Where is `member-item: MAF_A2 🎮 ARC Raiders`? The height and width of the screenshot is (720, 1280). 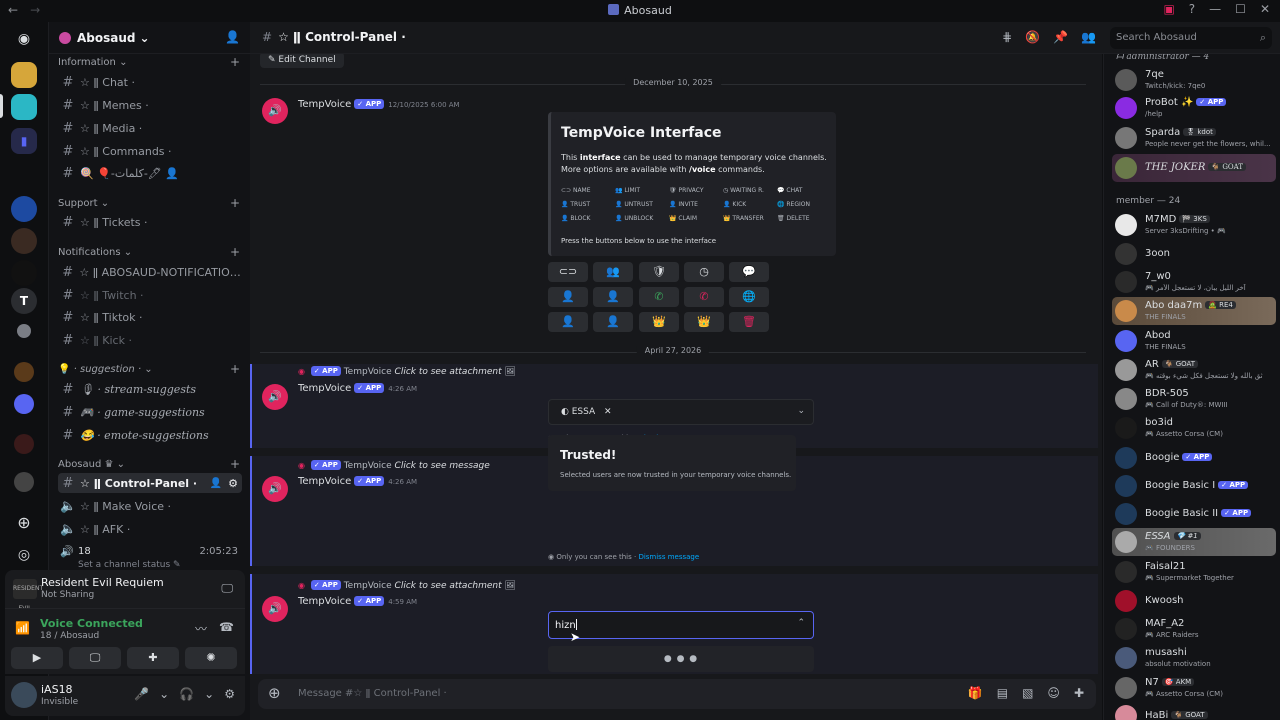 member-item: MAF_A2 🎮 ARC Raiders is located at coordinates (1194, 629).